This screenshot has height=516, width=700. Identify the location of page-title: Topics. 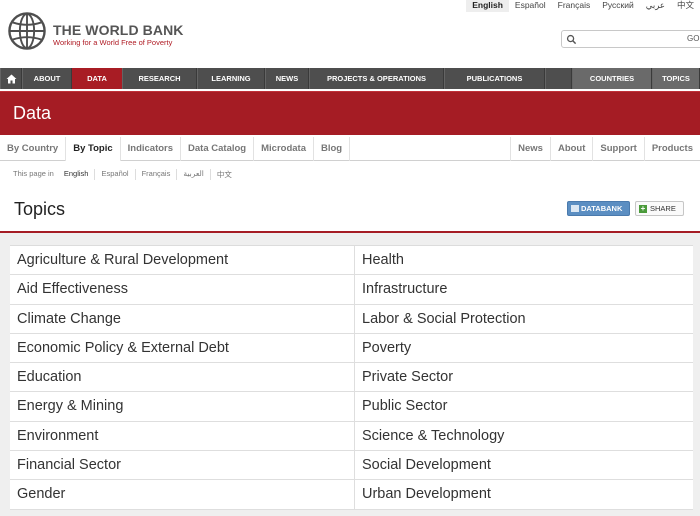
(40, 209).